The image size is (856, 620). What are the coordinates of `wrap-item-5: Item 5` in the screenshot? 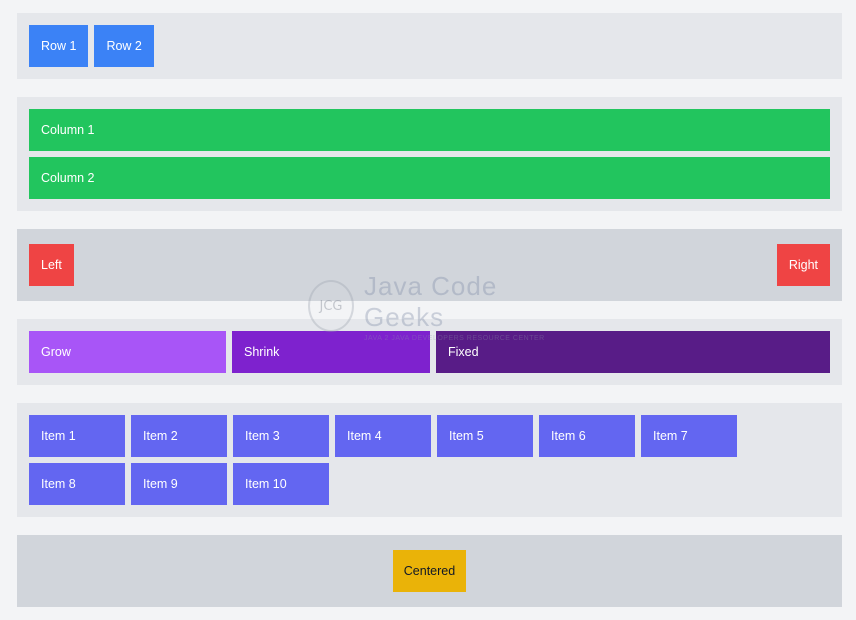 It's located at (485, 436).